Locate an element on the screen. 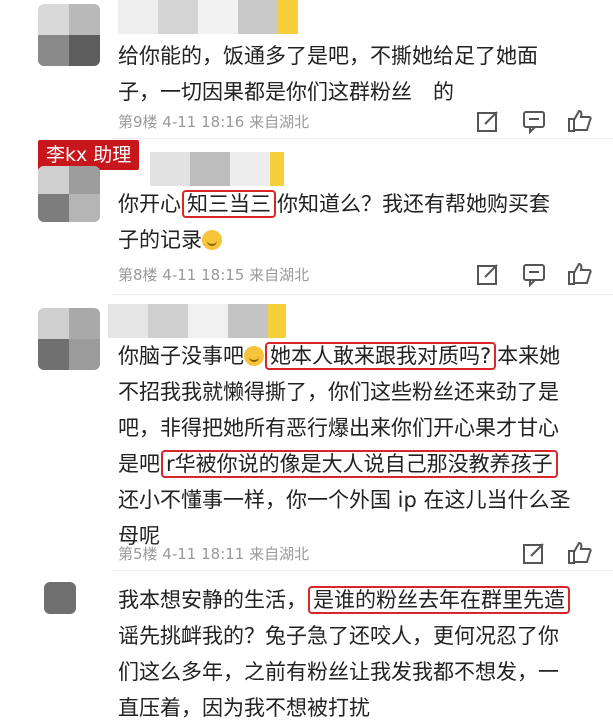  comment-meta: 第5楼 4-11 18:11 来自湖北 is located at coordinates (214, 554).